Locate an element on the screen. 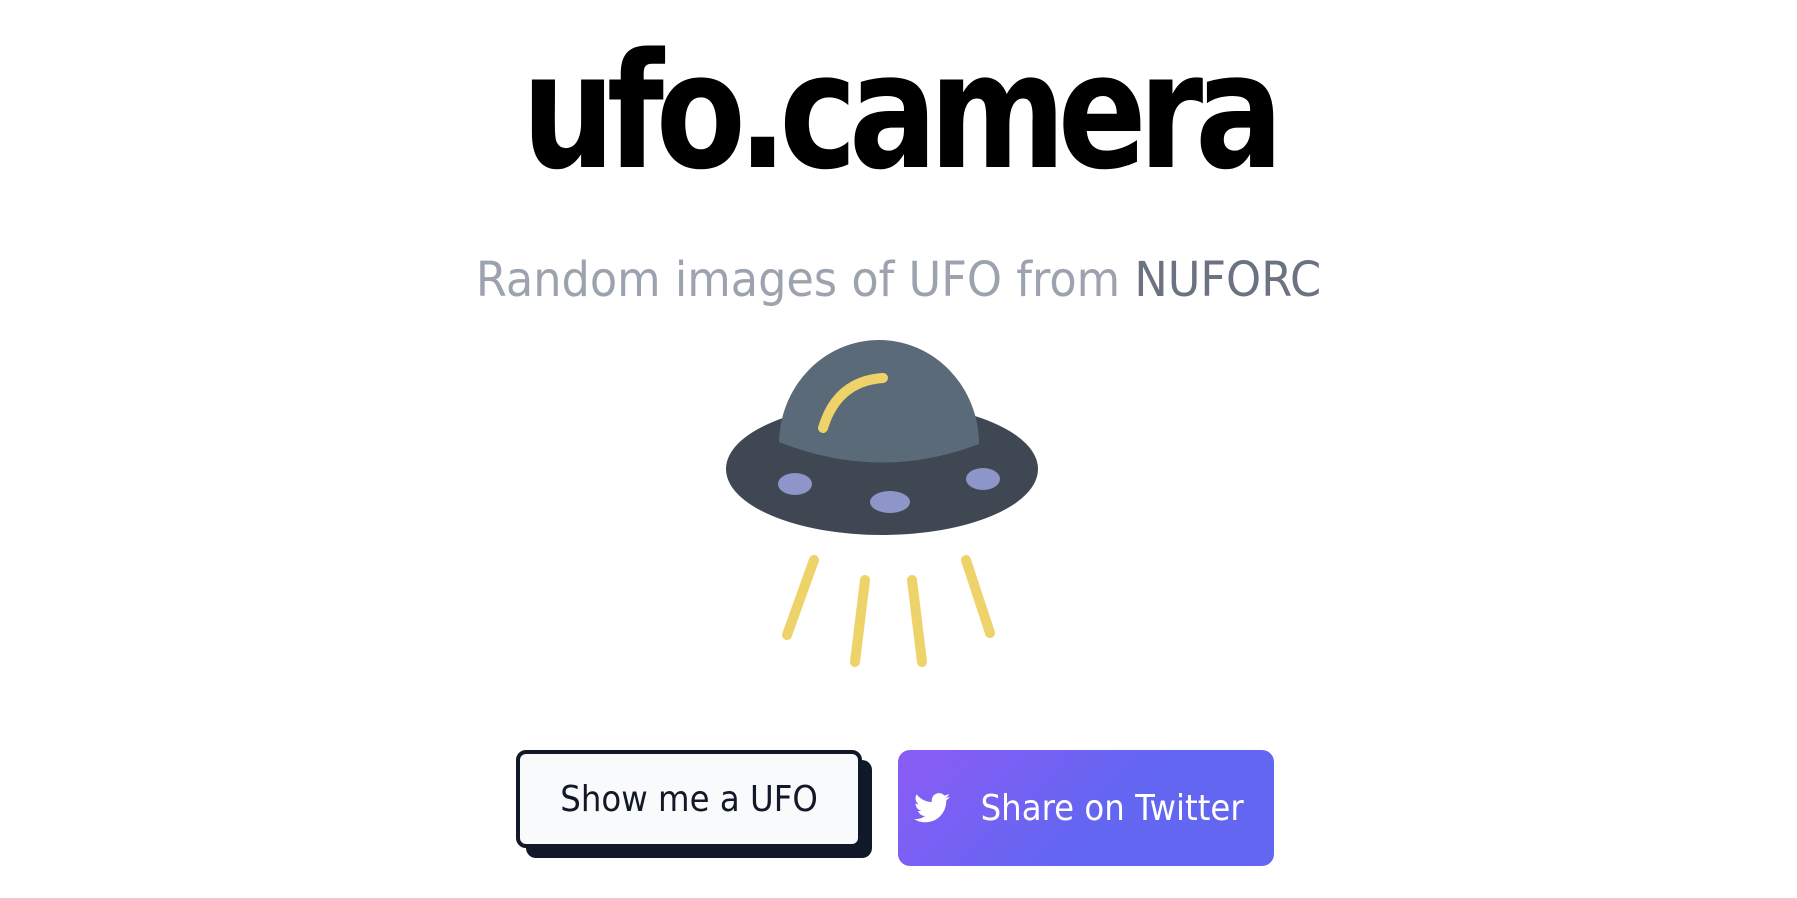 This screenshot has height=898, width=1797. twitter-icon is located at coordinates (931, 808).